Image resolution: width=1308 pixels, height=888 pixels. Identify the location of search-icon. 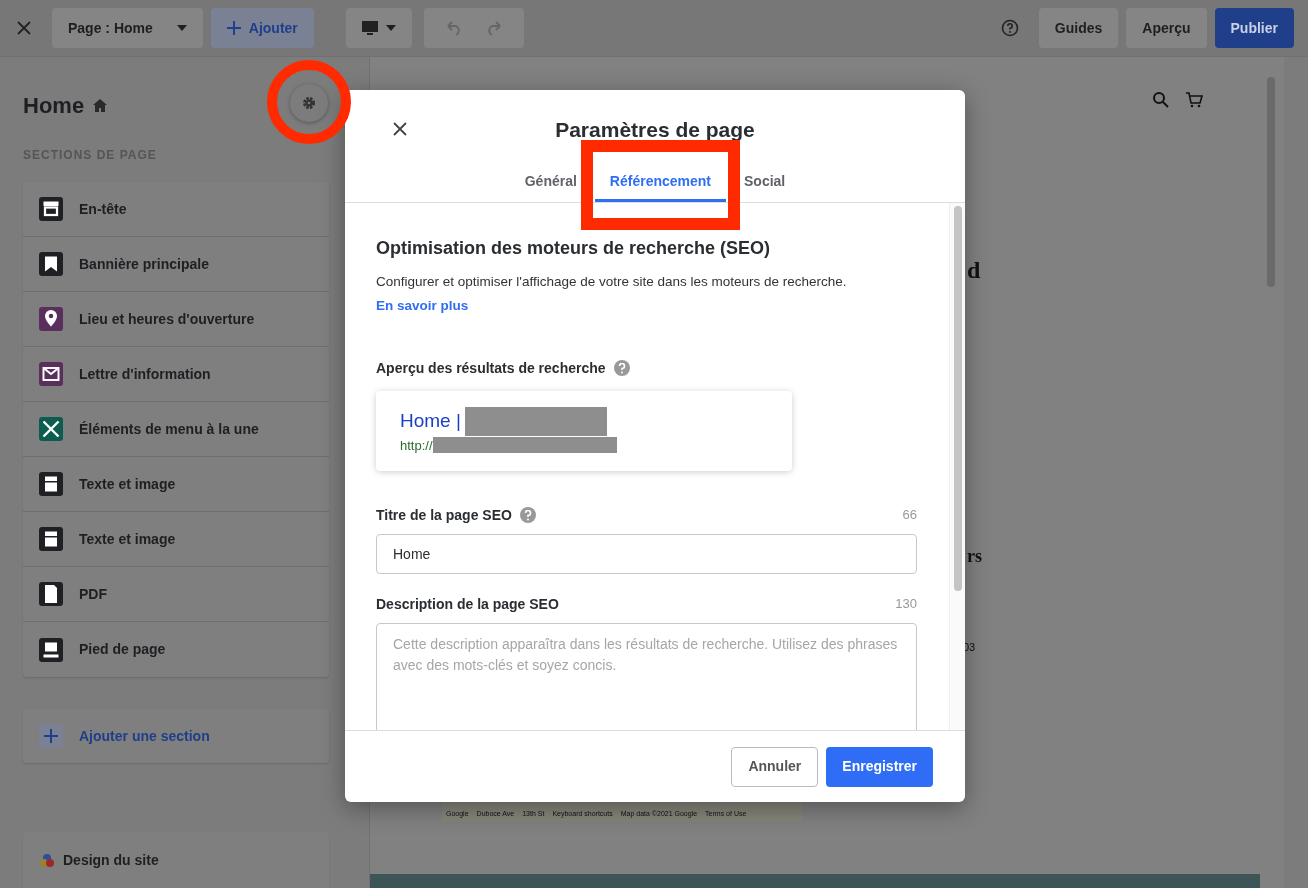
(1160, 99).